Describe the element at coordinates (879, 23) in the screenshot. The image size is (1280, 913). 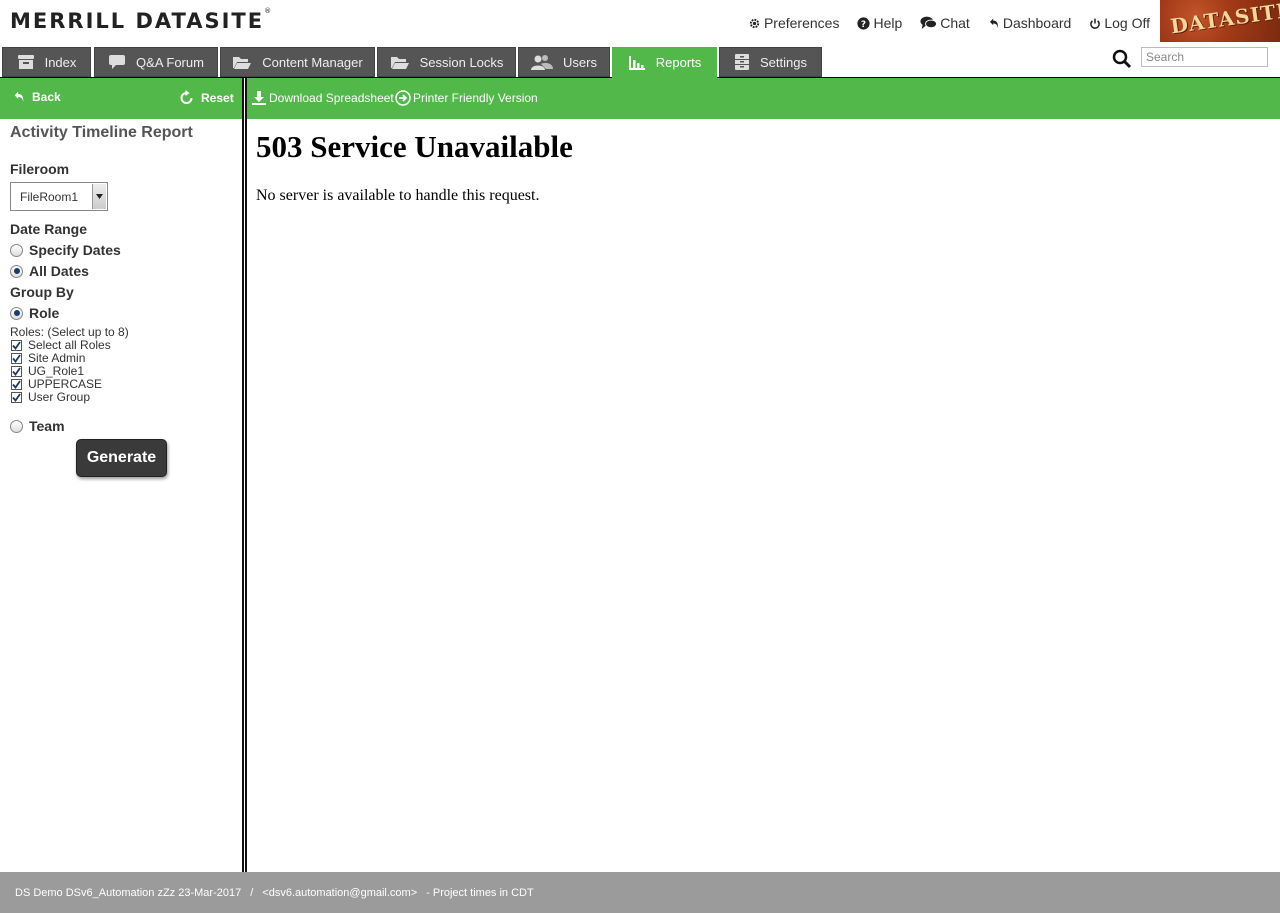
I see `help-link: ? Help` at that location.